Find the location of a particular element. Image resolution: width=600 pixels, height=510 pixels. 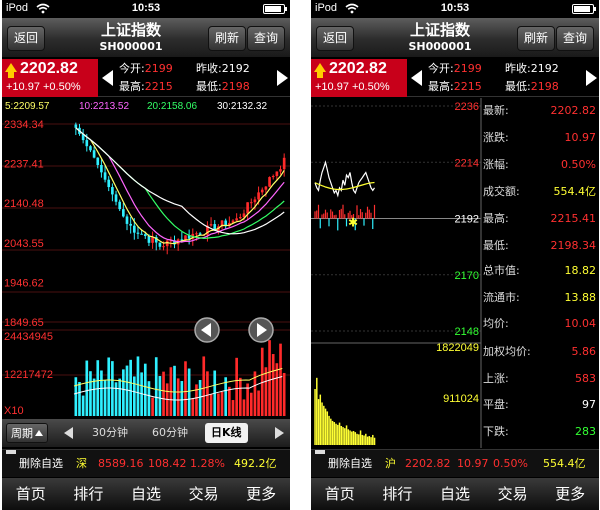

tab-60min: 60分钟 is located at coordinates (170, 433).